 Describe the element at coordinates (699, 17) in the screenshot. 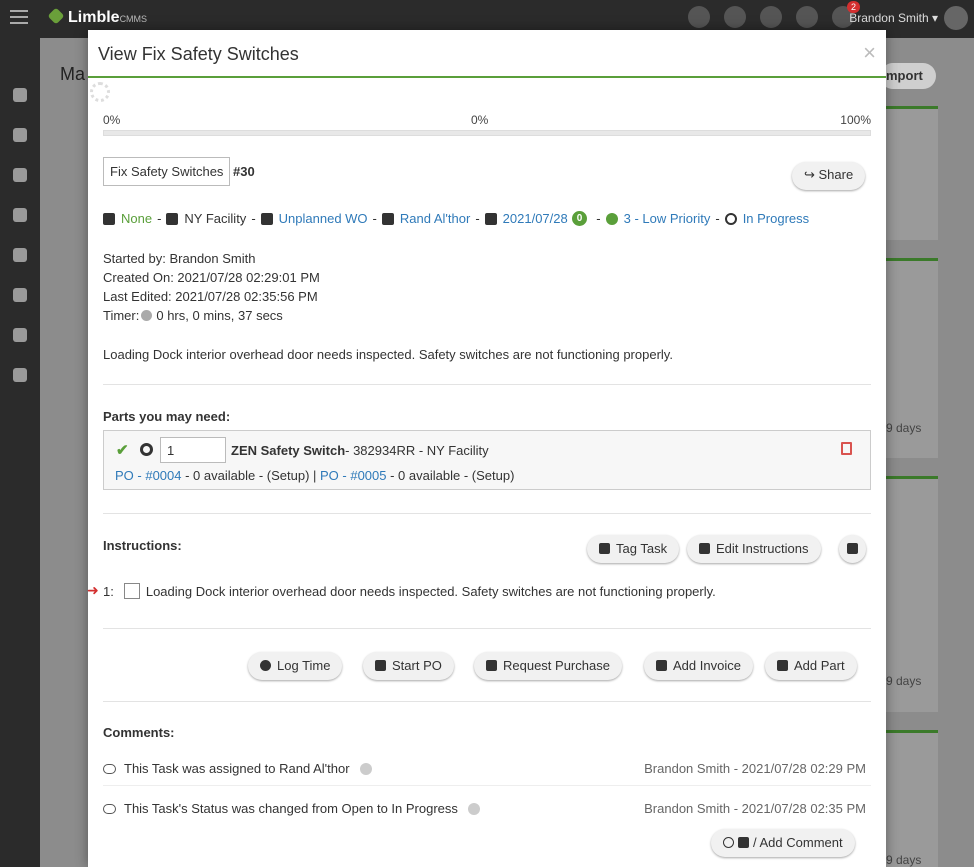

I see `search-icon` at that location.